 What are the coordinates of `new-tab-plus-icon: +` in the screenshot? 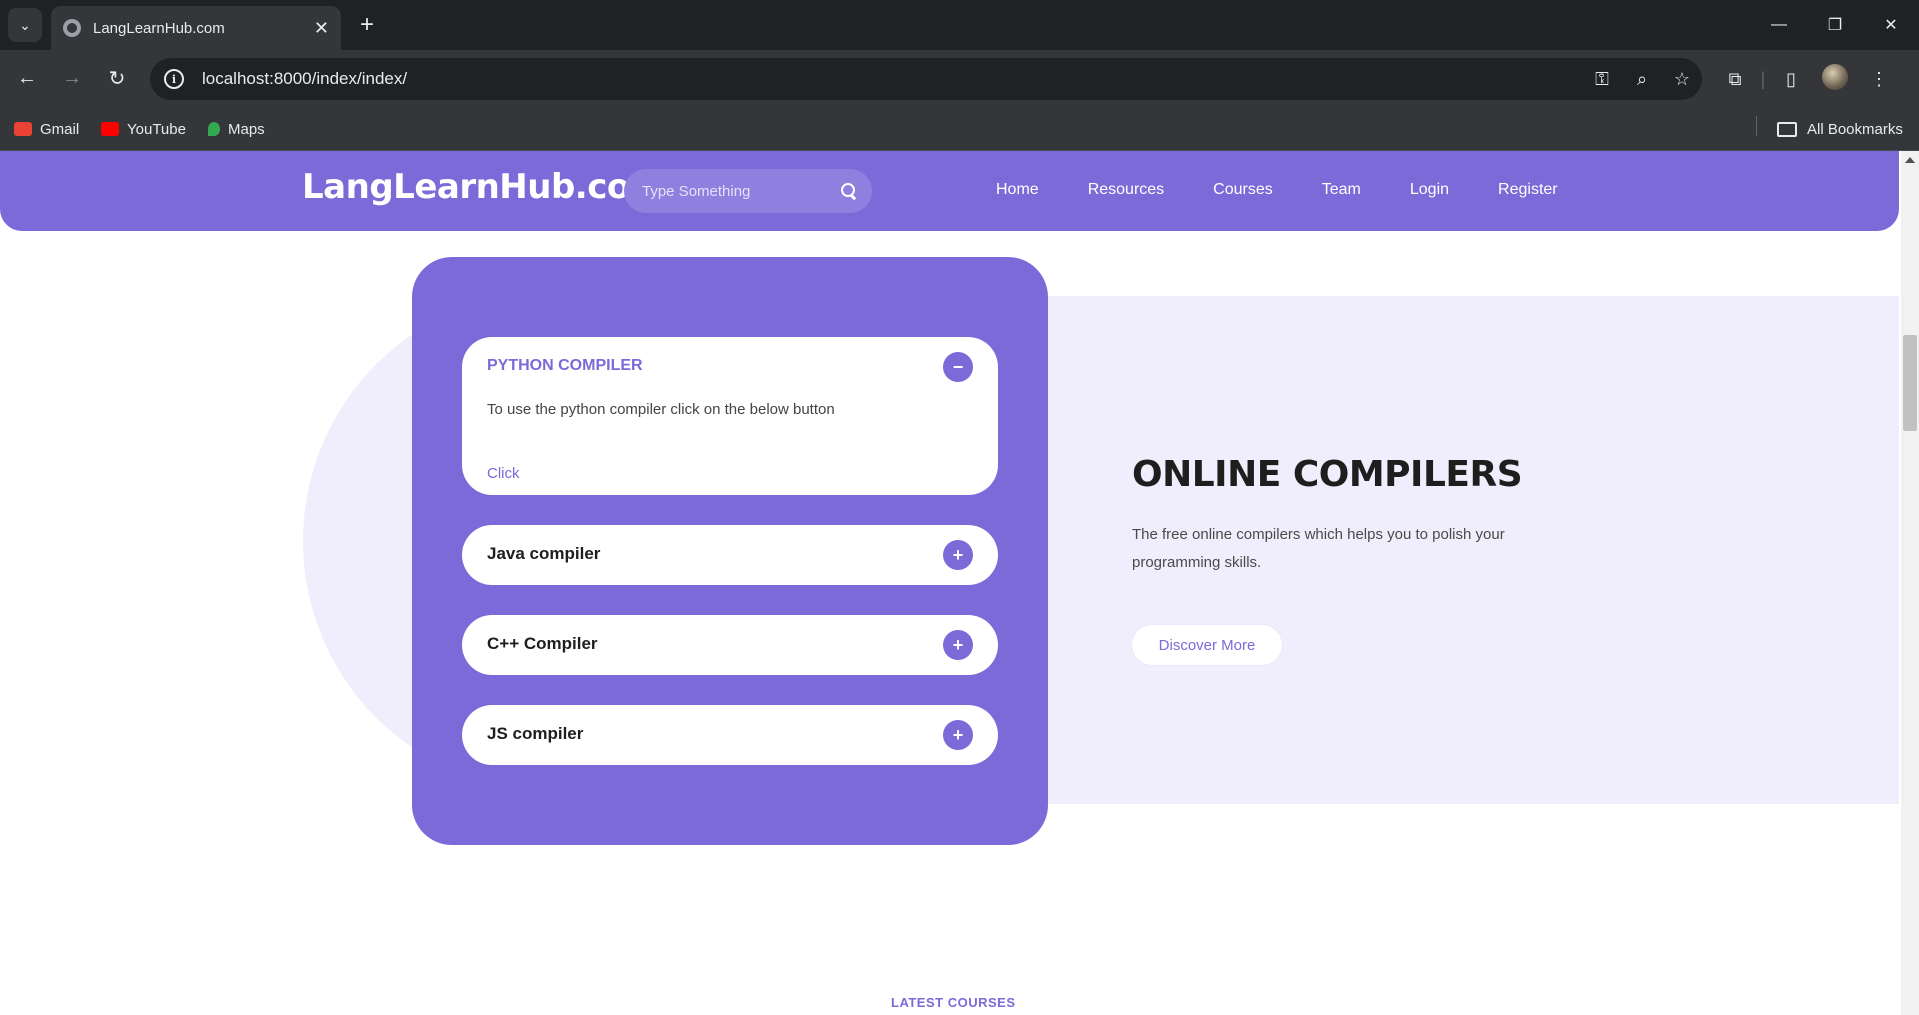 It's located at (367, 25).